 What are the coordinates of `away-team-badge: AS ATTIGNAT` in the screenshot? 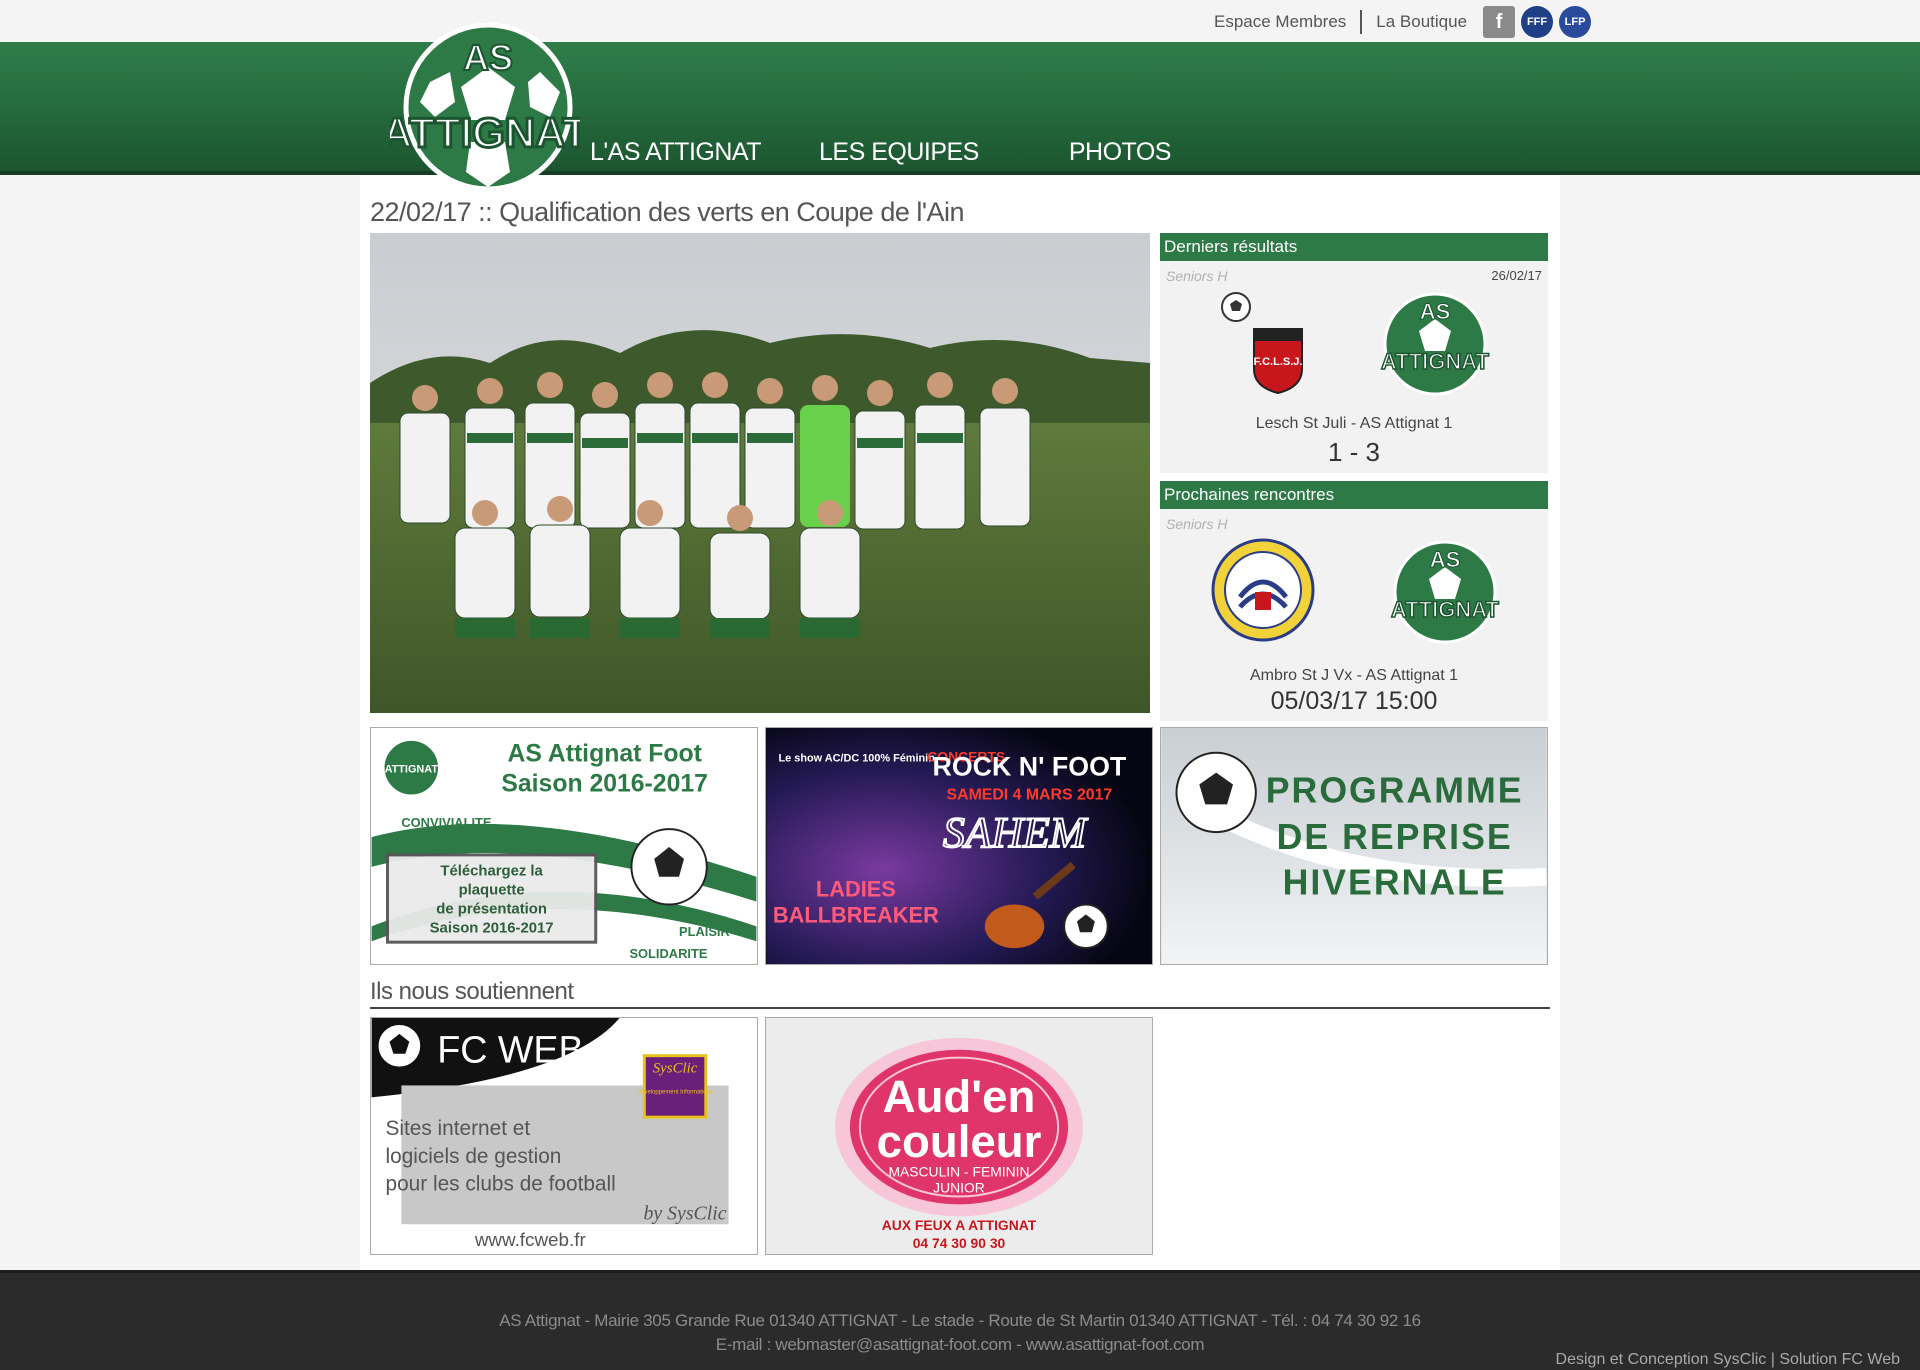 It's located at (1434, 344).